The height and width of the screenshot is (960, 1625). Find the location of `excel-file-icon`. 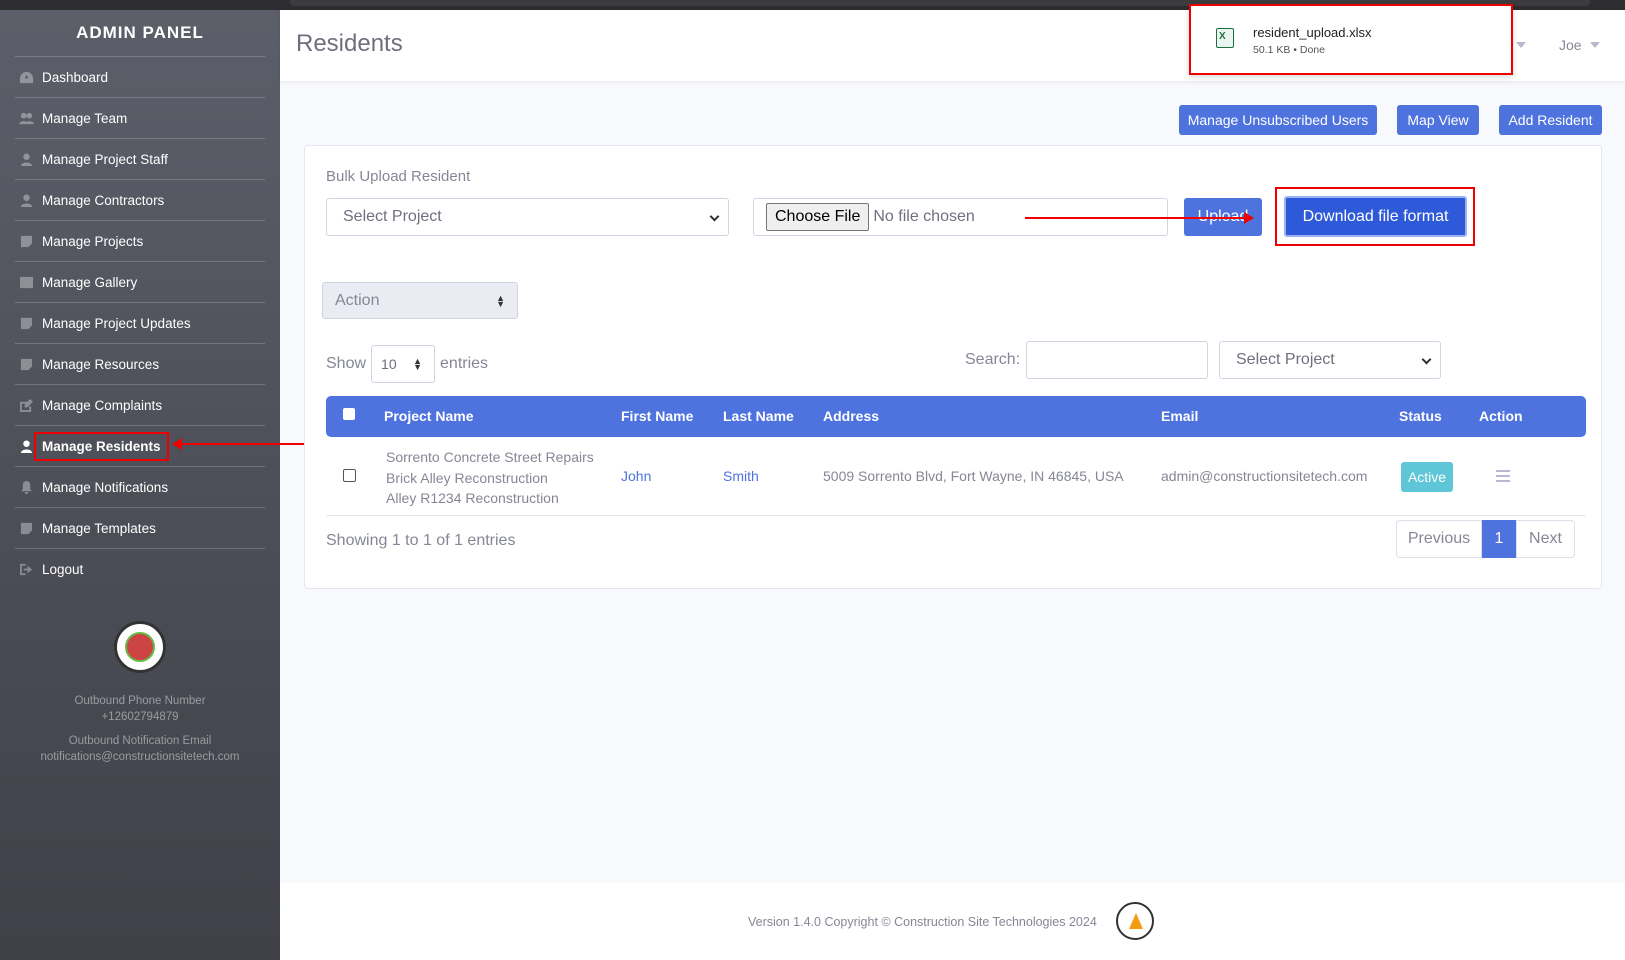

excel-file-icon is located at coordinates (1225, 38).